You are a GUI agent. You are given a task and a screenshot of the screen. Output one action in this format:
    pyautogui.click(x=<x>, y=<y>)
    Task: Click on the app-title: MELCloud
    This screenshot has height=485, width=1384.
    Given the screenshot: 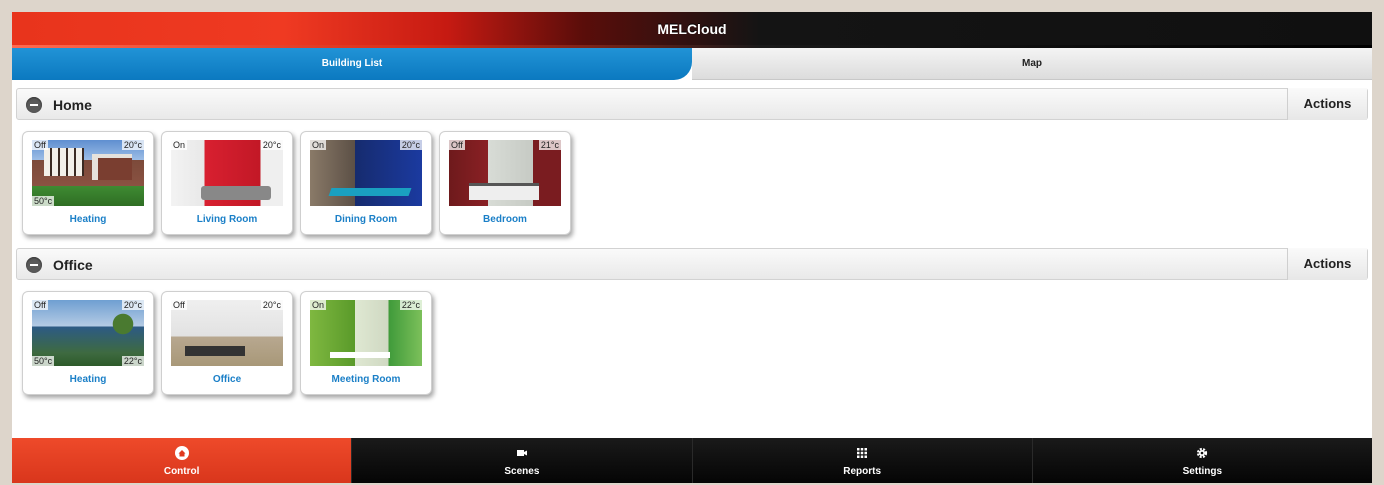 What is the action you would take?
    pyautogui.click(x=692, y=29)
    